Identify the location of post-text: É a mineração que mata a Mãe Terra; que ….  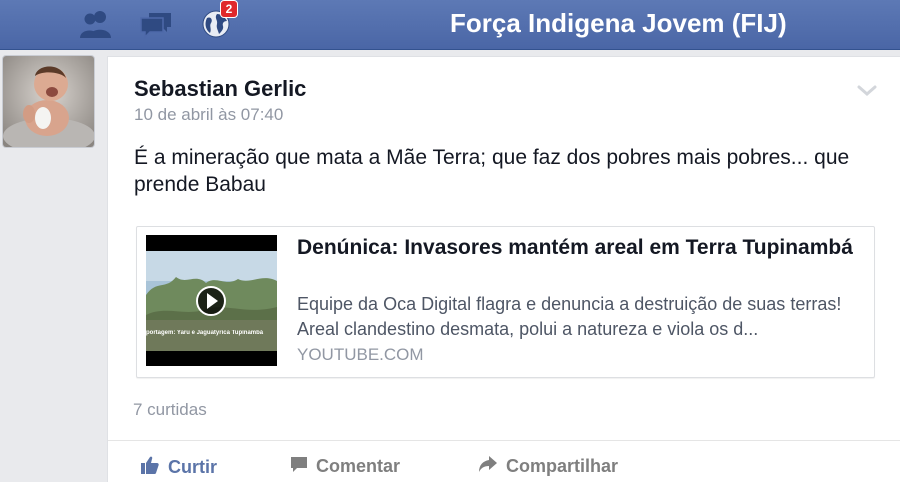
(492, 171).